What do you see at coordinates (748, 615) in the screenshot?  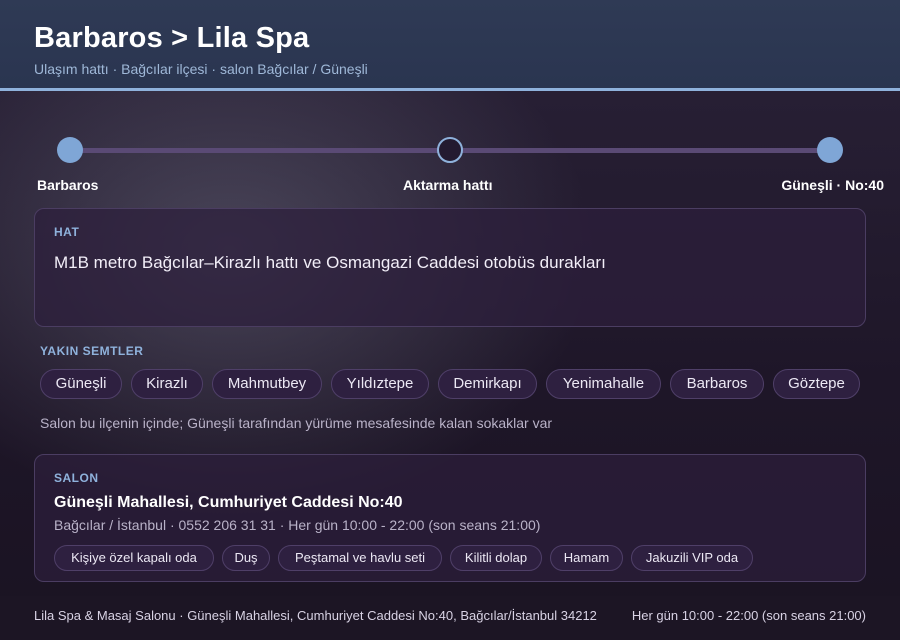 I see `footer-hours: Her gün 10:00 - 22:00 (son seans 21:00)` at bounding box center [748, 615].